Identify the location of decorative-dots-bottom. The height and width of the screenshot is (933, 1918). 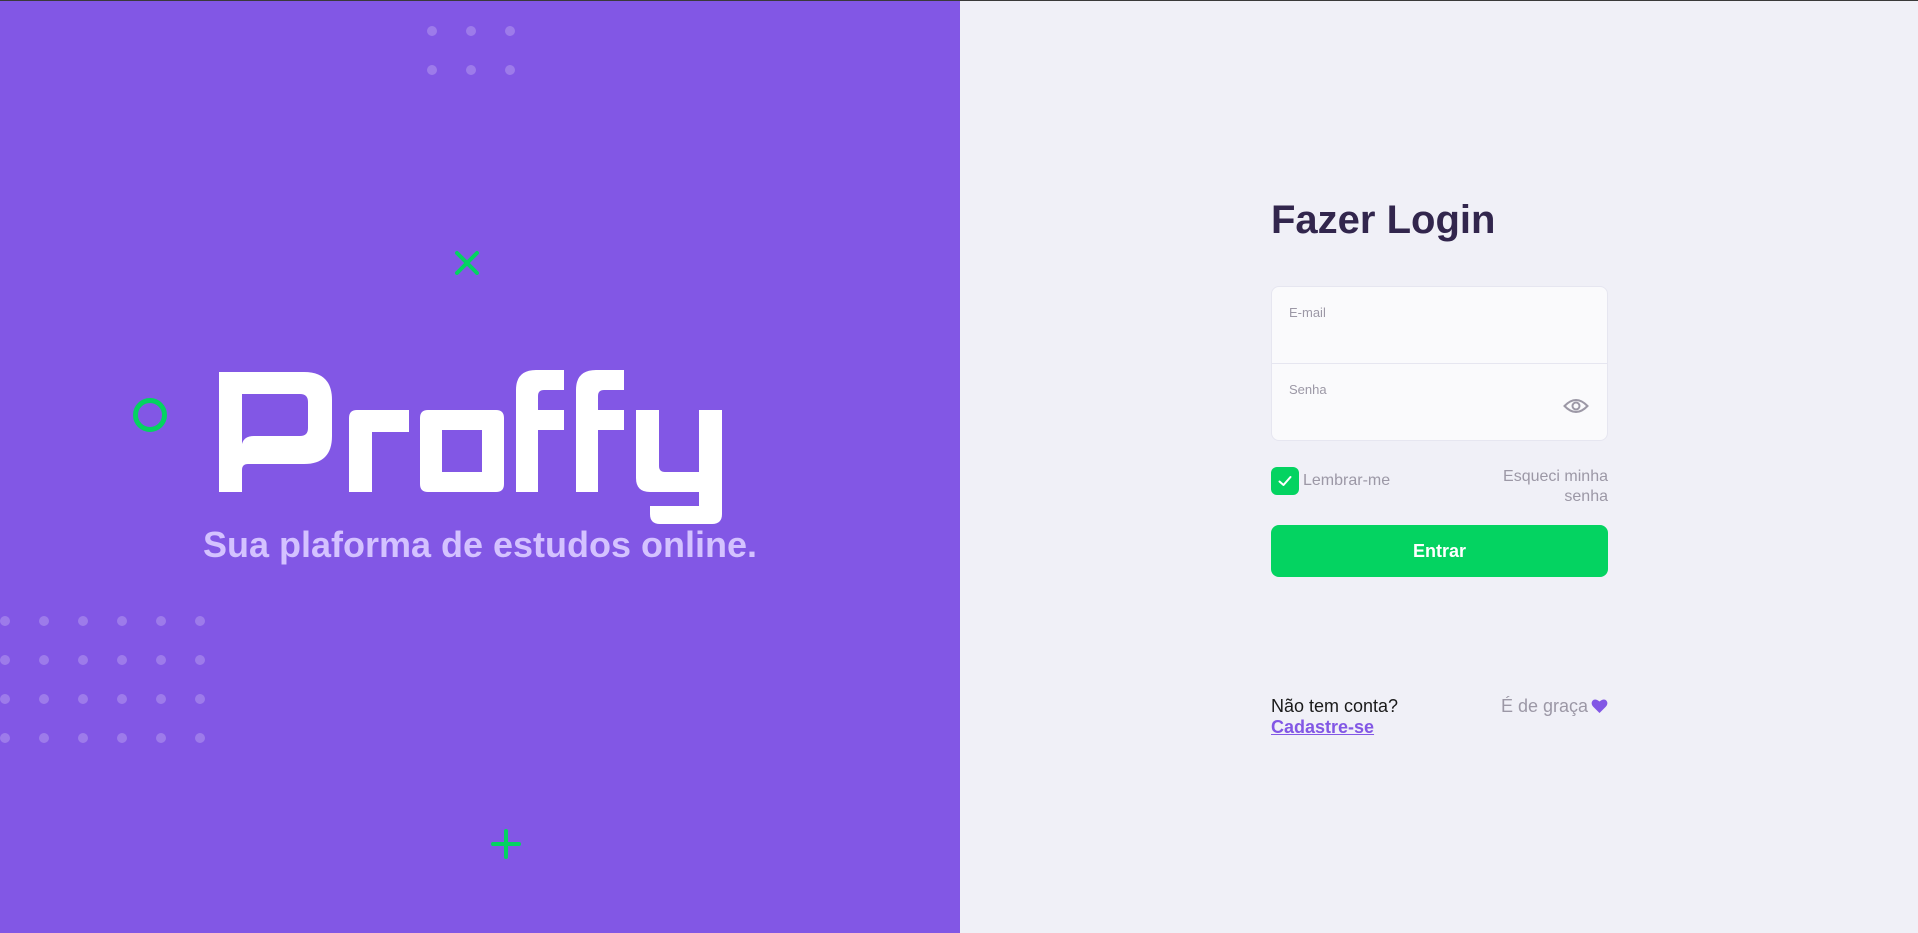
(102, 679).